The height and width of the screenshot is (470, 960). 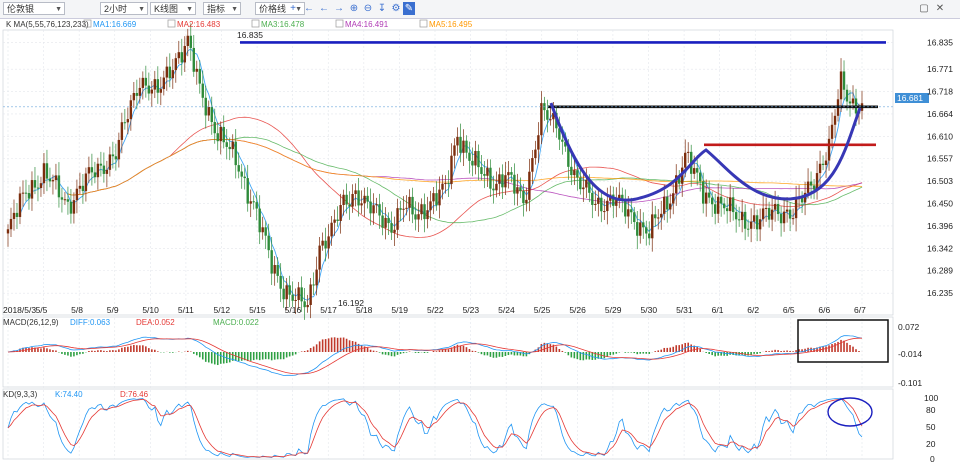 What do you see at coordinates (924, 8) in the screenshot?
I see `minimize-icon: ▢` at bounding box center [924, 8].